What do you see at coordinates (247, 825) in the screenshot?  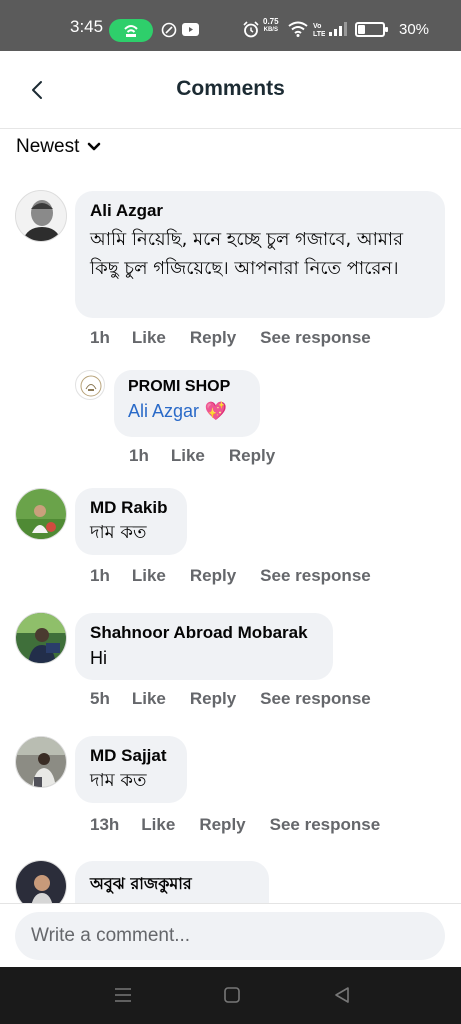 I see `comment-actions: 13h Like Reply See response` at bounding box center [247, 825].